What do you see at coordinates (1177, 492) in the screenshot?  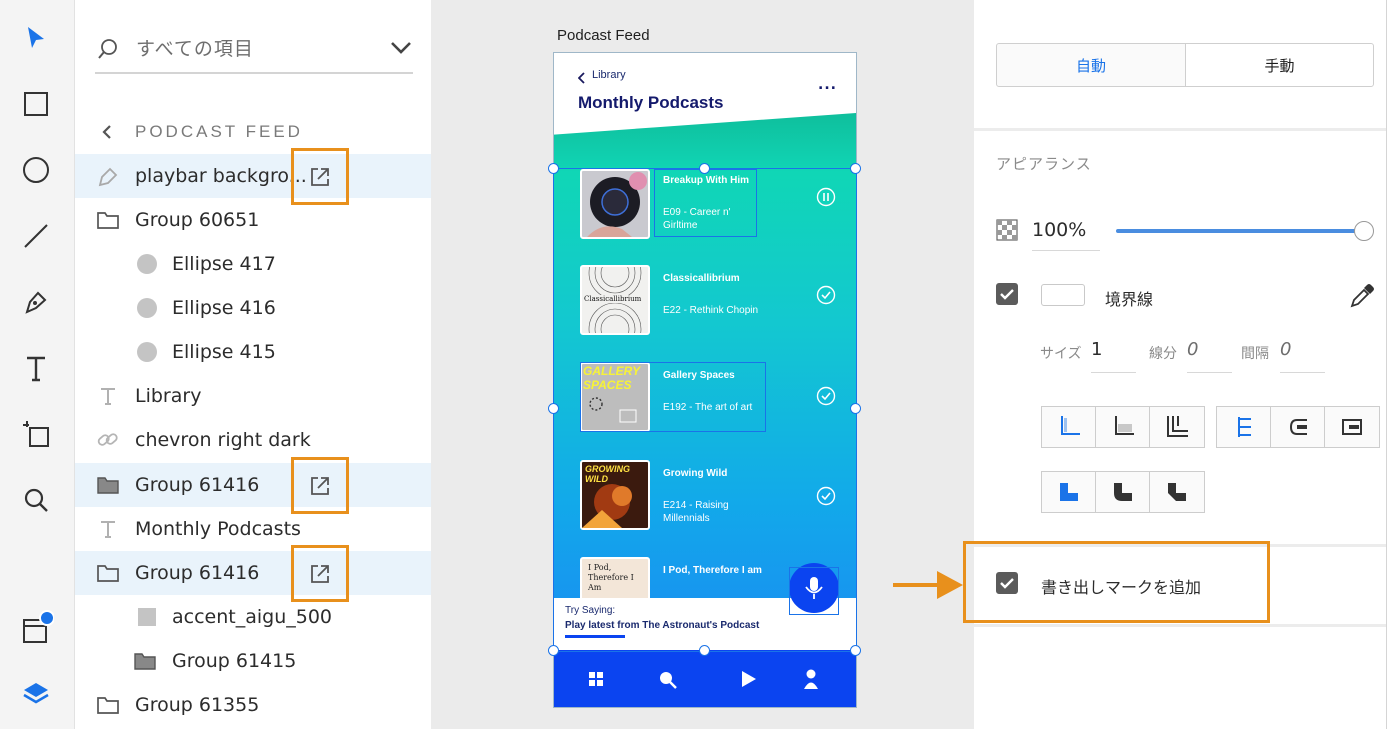 I see `bevel-join-icon` at bounding box center [1177, 492].